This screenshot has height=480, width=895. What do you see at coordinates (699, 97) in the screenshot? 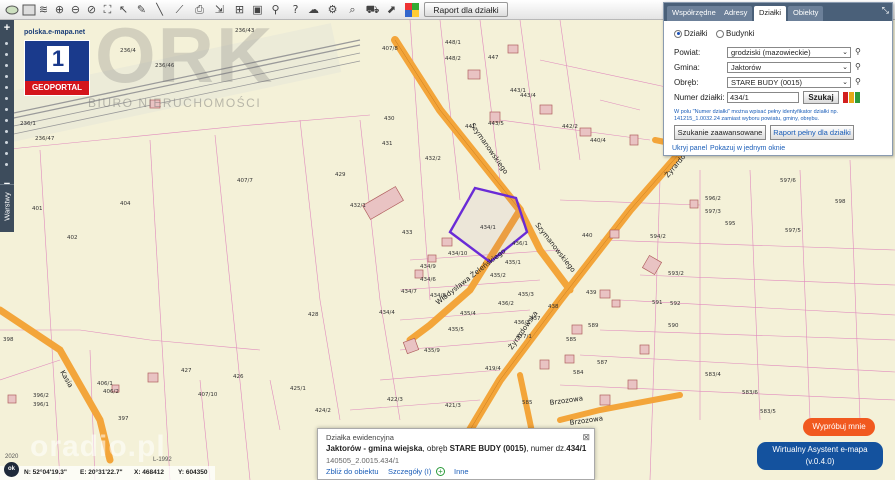
I see `numer-label: Numer działki:` at bounding box center [699, 97].